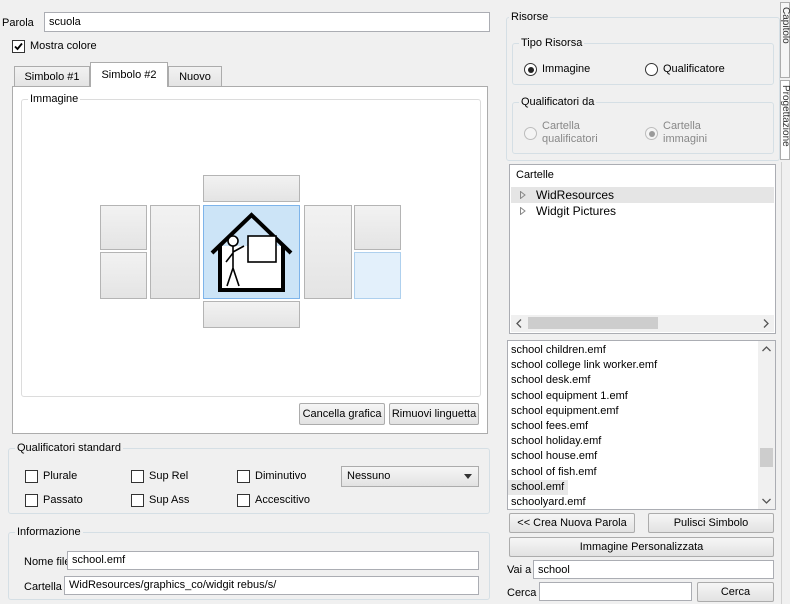 This screenshot has height=604, width=790. What do you see at coordinates (615, 591) in the screenshot?
I see `cerca-input` at bounding box center [615, 591].